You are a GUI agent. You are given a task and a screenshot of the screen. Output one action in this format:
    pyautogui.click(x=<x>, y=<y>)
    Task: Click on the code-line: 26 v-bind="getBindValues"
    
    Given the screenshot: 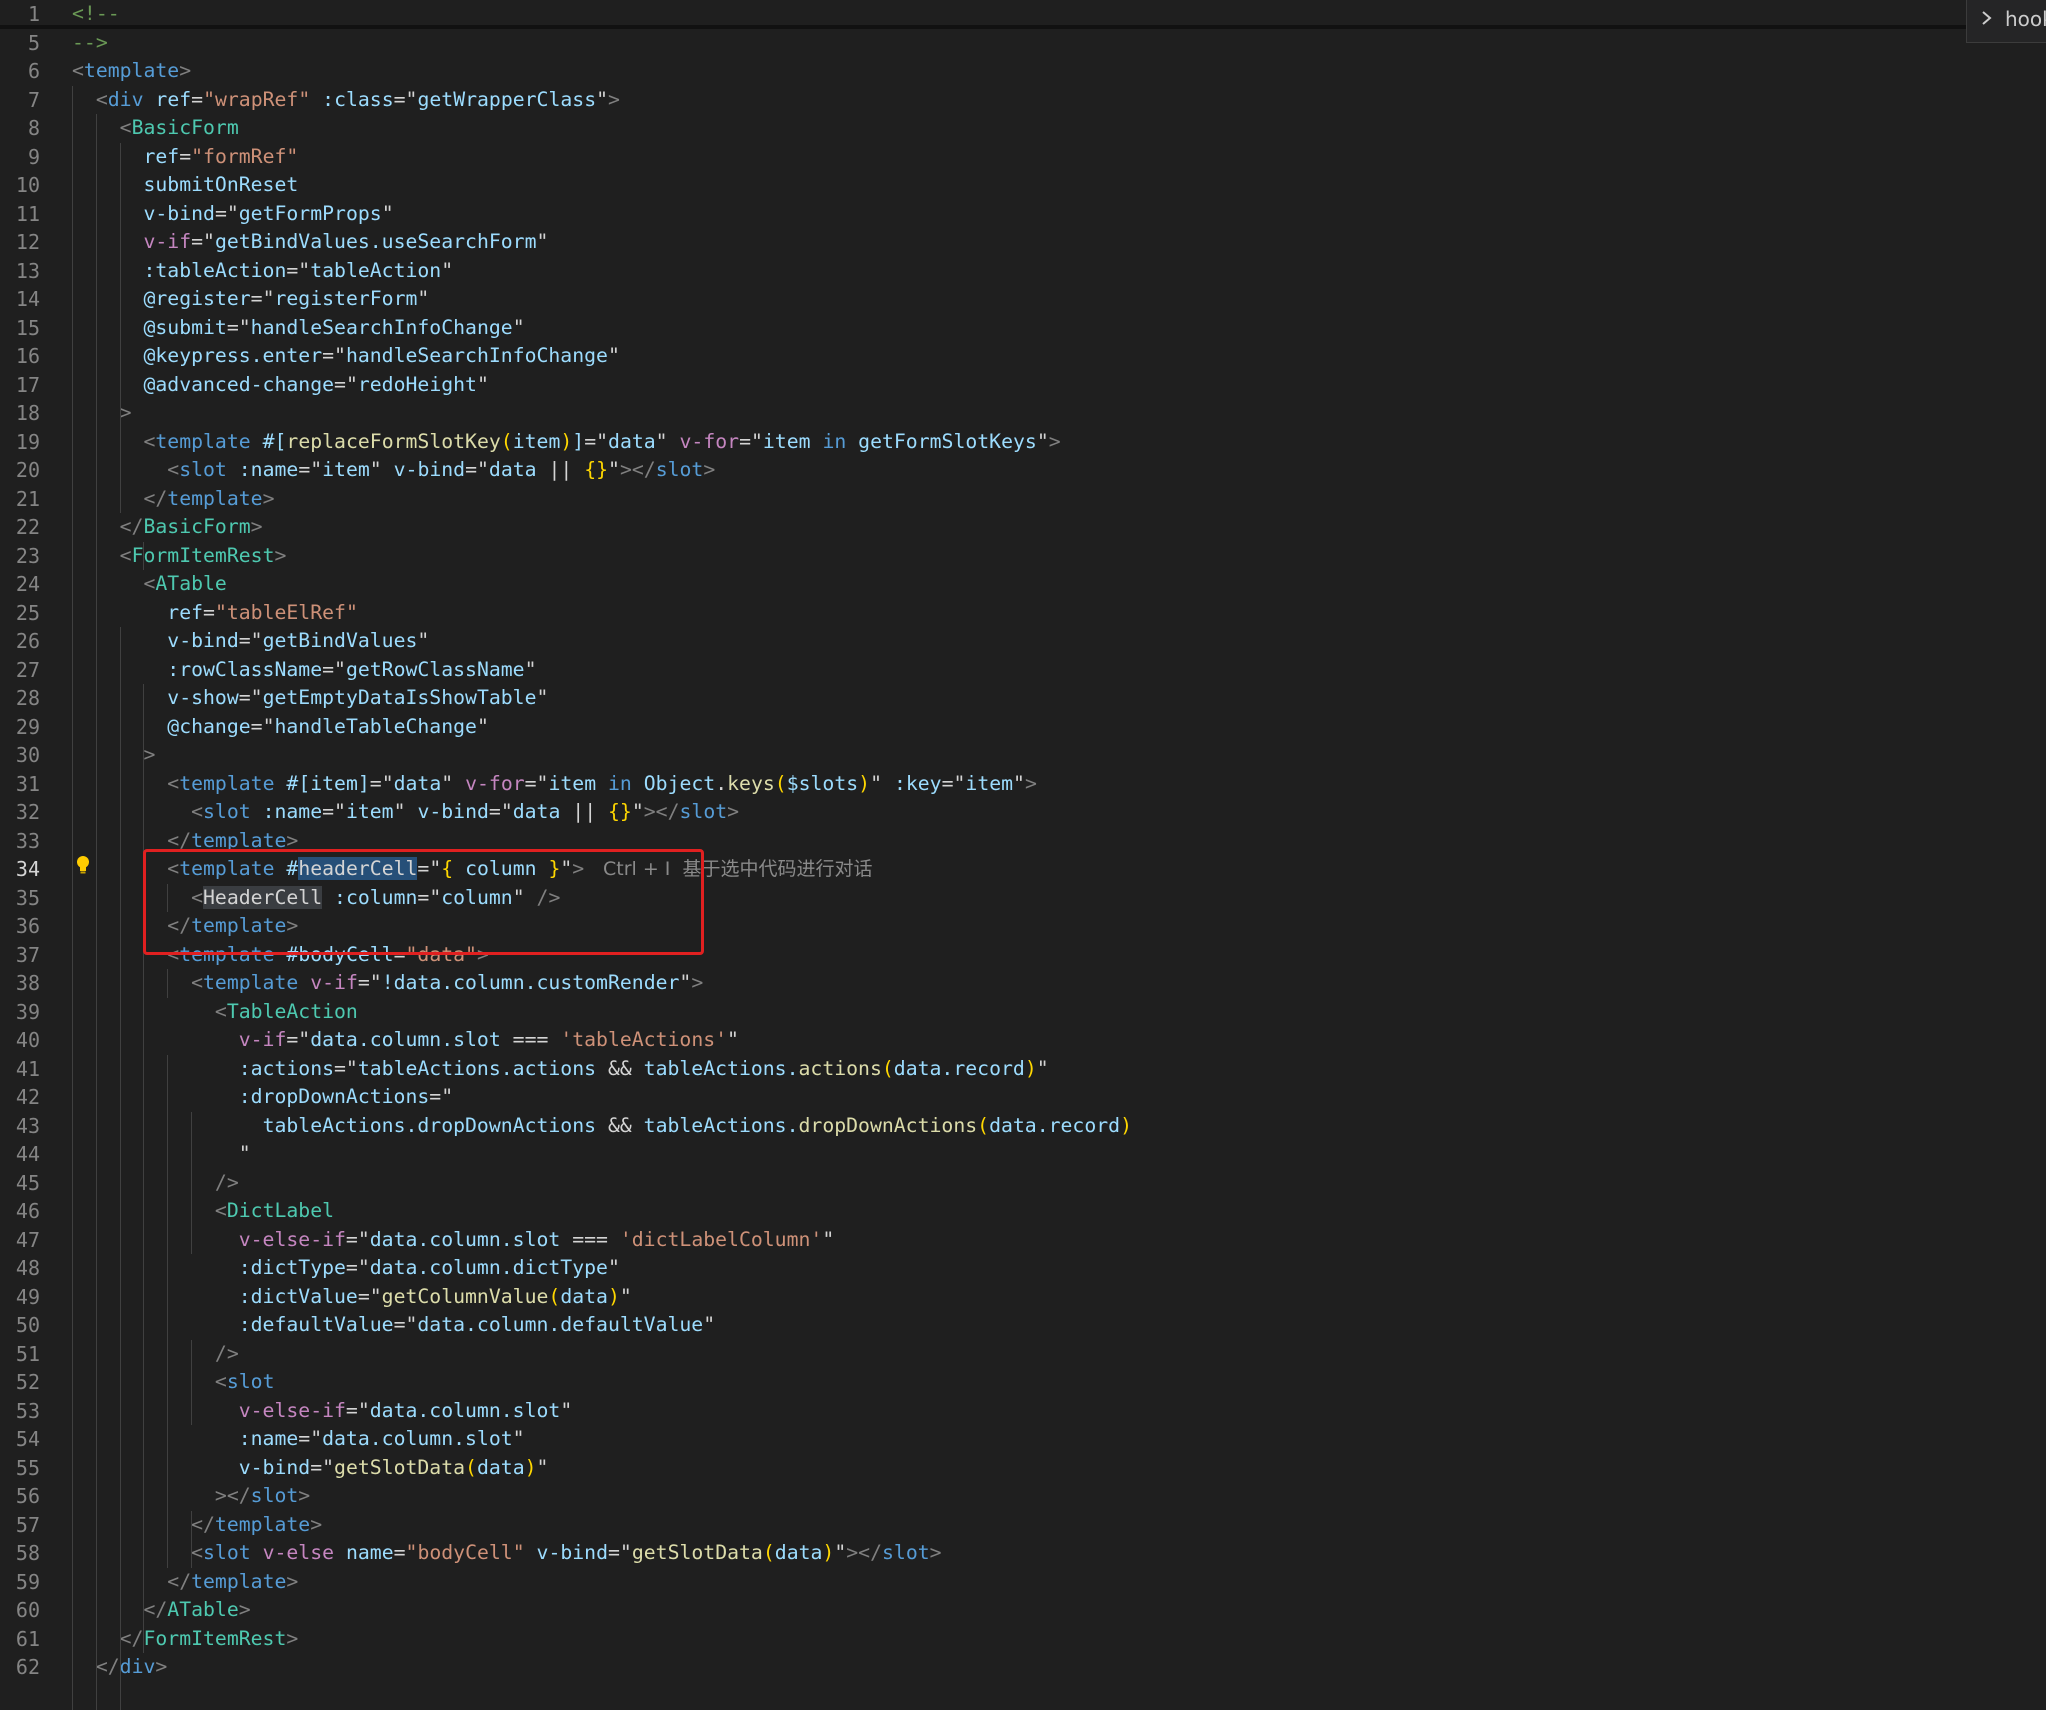 What is the action you would take?
    pyautogui.click(x=980, y=641)
    